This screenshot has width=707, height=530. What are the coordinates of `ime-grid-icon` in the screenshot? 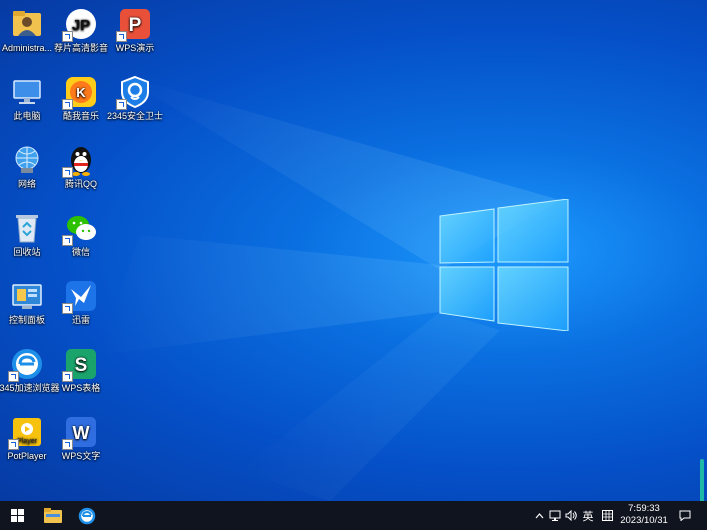 It's located at (607, 515).